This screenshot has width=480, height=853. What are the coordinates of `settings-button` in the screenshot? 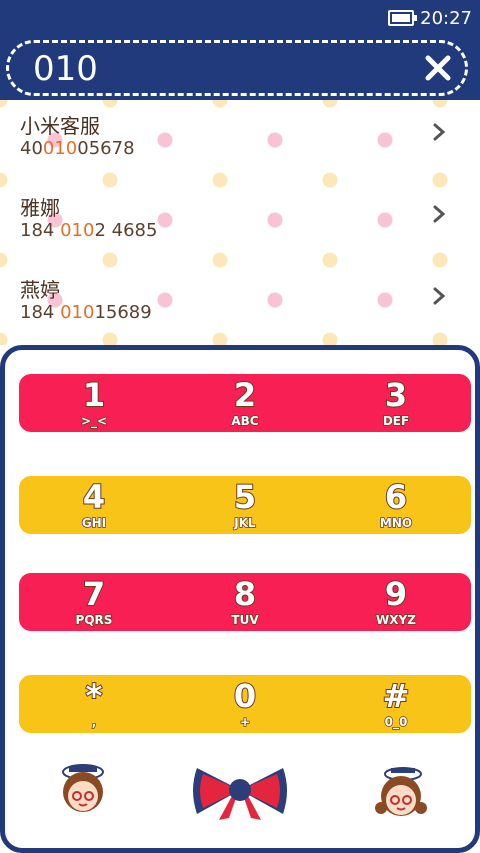 It's located at (401, 794).